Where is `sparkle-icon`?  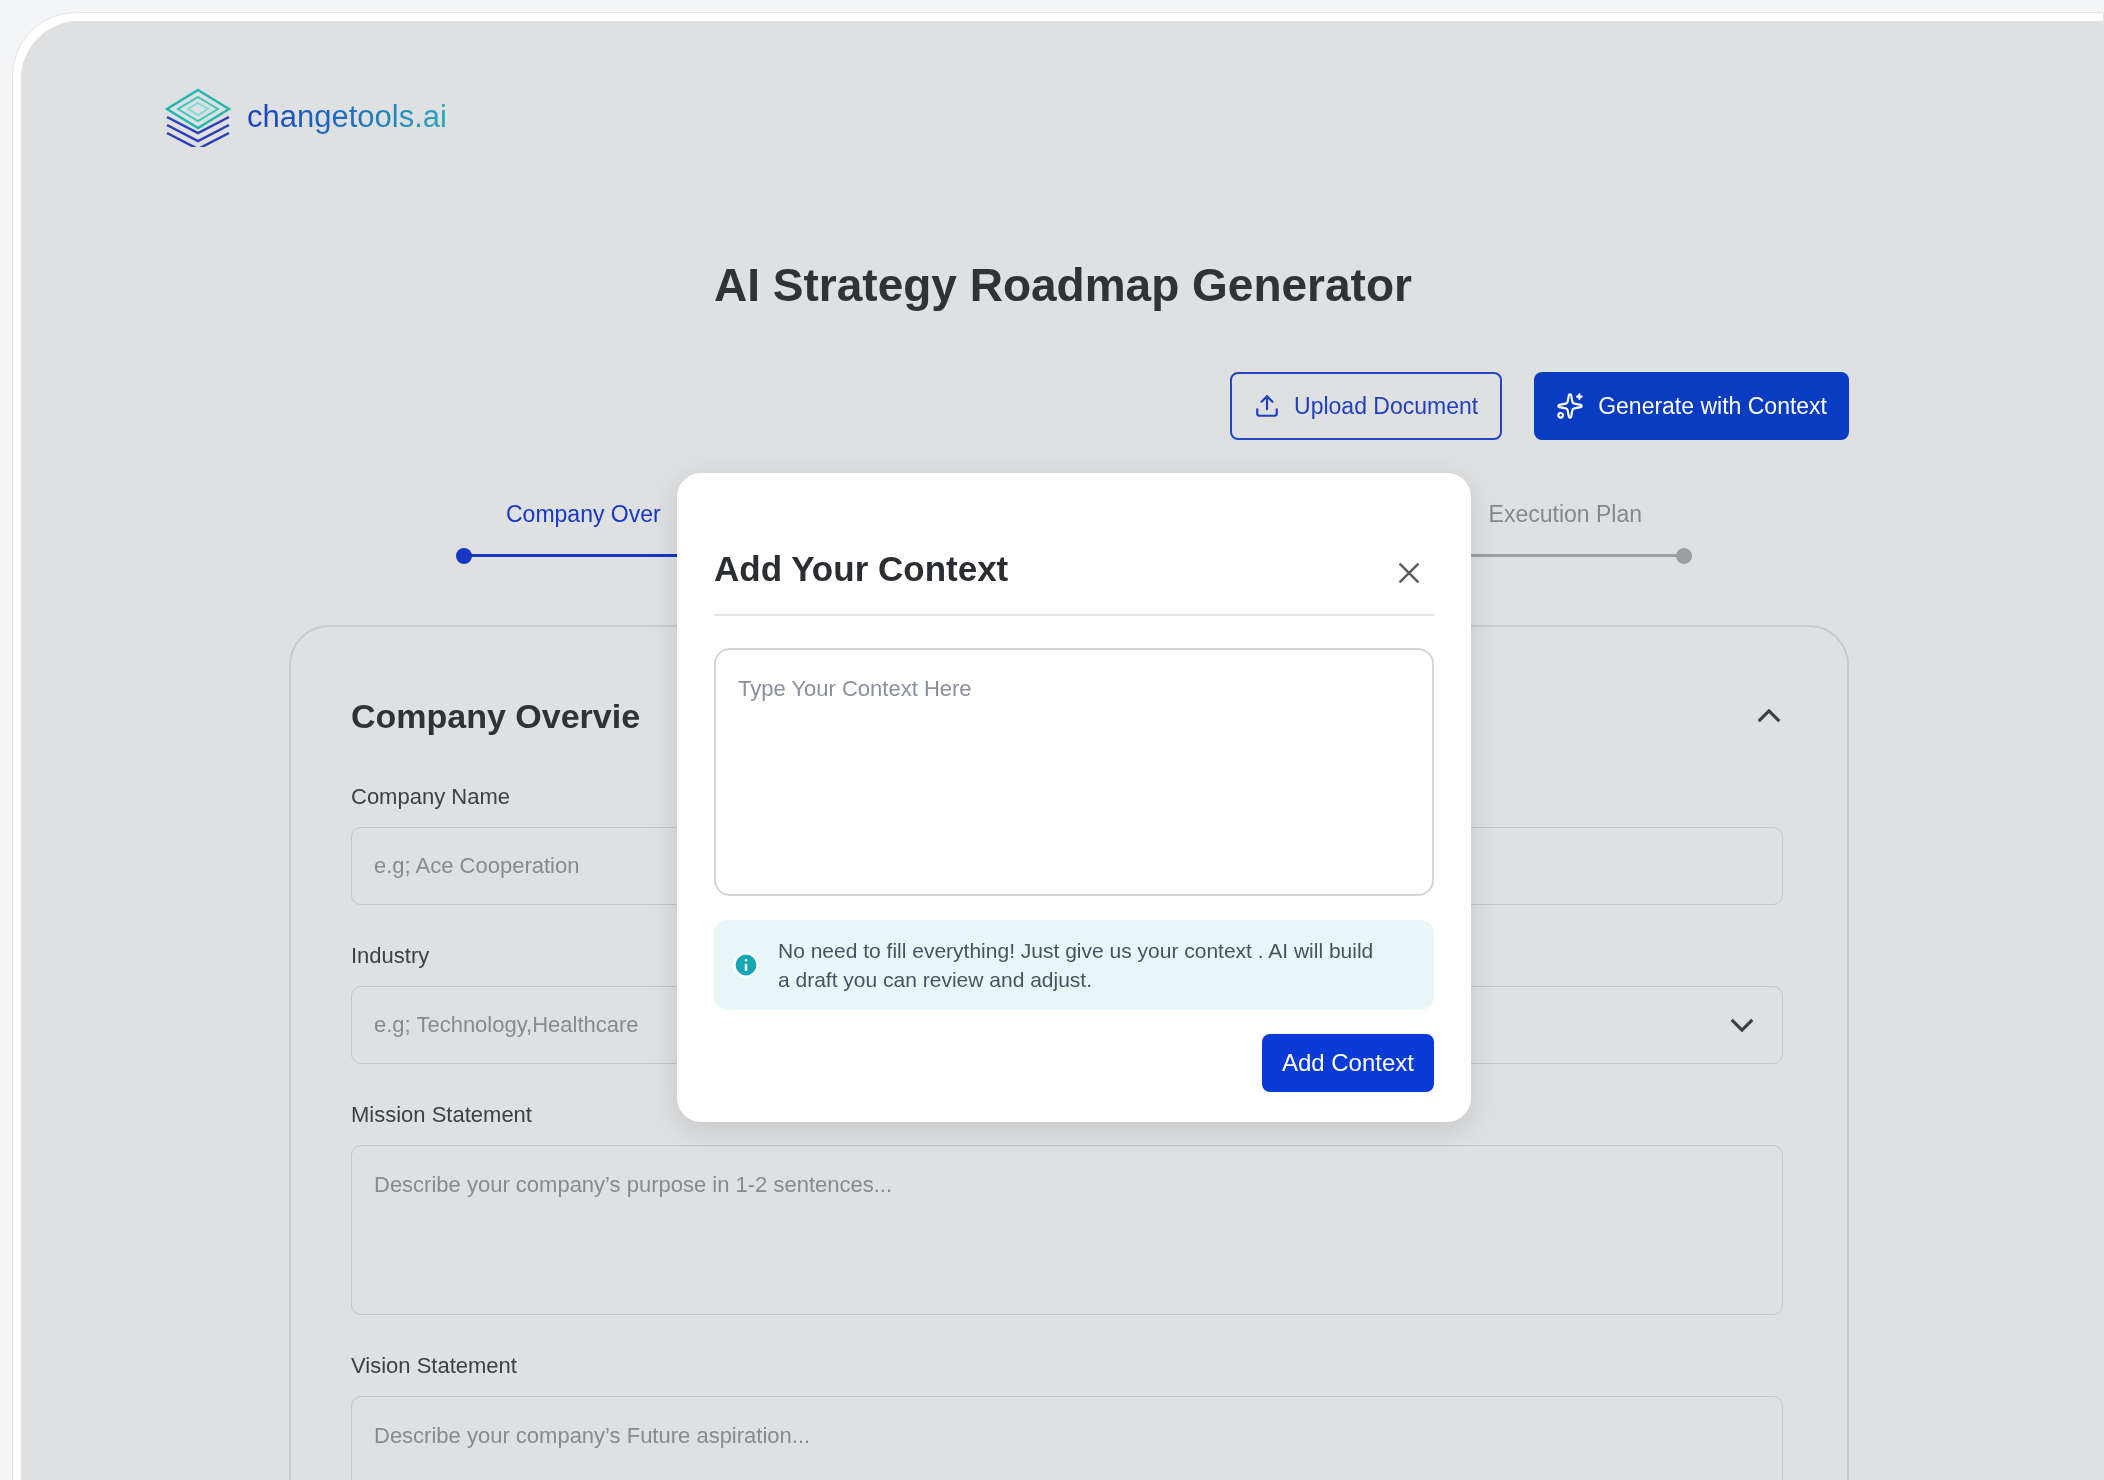 sparkle-icon is located at coordinates (1570, 406).